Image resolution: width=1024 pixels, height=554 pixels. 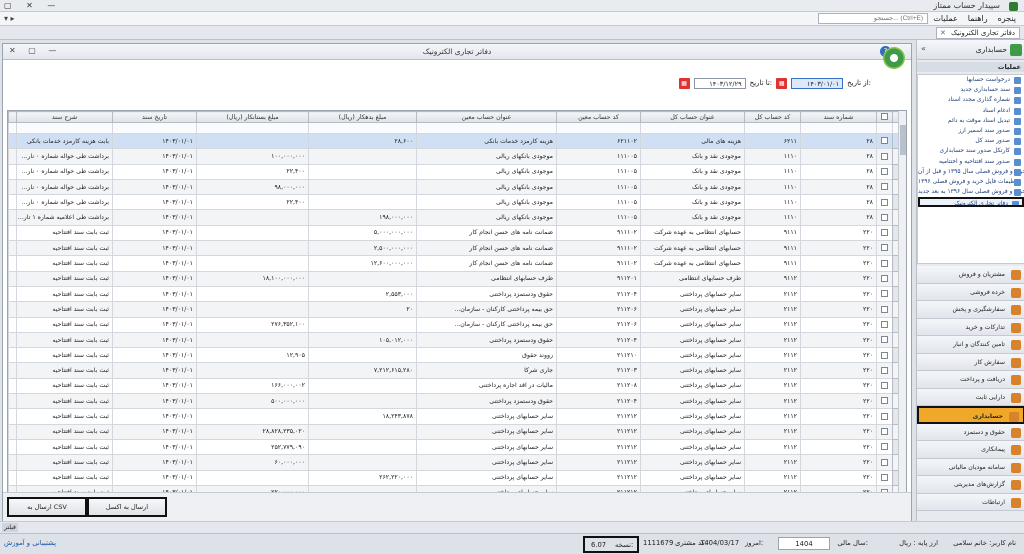 I want to click on cell-debit: ۱۸,۲۴۳,۸۷۸, so click(x=362, y=416).